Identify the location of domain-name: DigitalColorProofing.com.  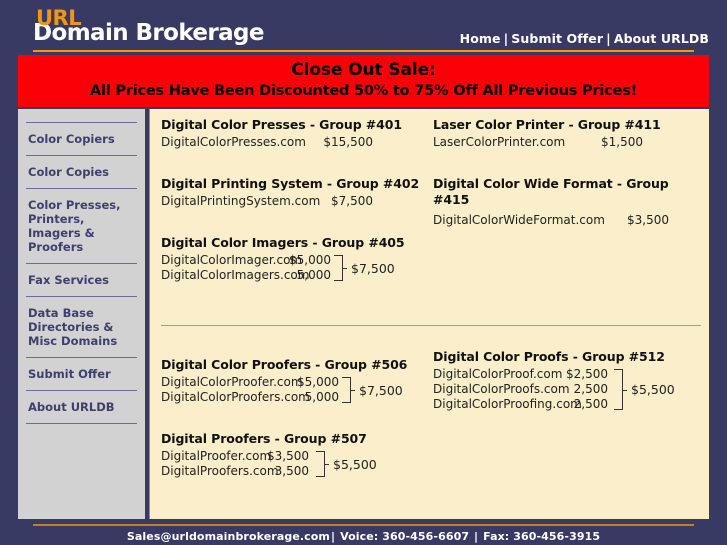
(507, 404).